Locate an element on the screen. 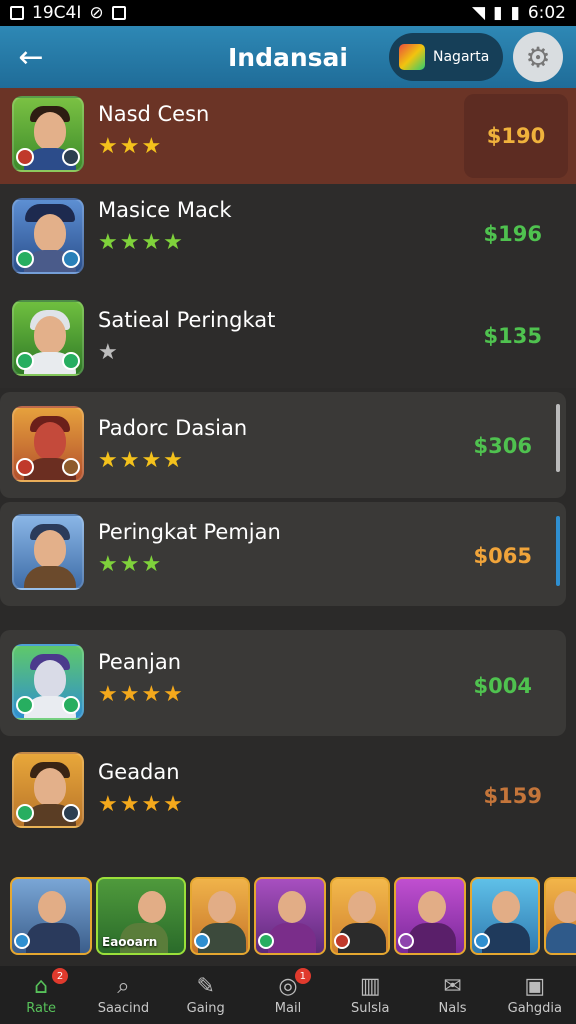 This screenshot has height=1024, width=576. nav-item-rate: ⌂ 2 Rate is located at coordinates (41, 995).